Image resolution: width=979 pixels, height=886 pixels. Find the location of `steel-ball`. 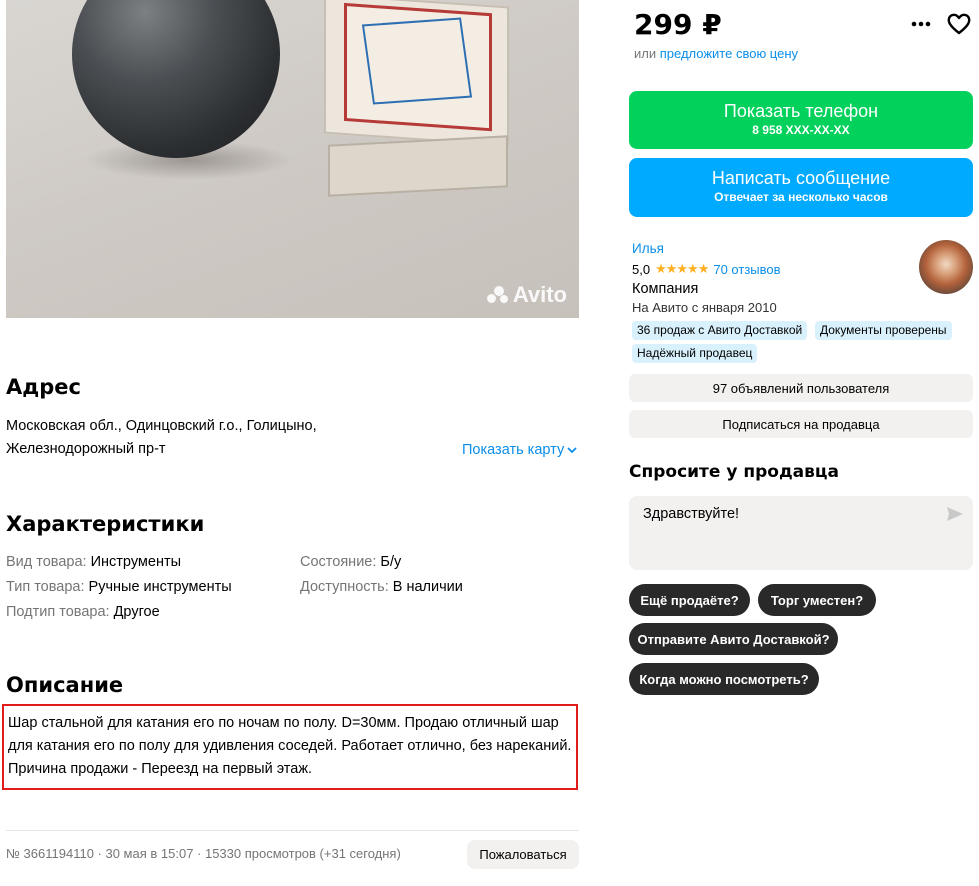

steel-ball is located at coordinates (176, 79).